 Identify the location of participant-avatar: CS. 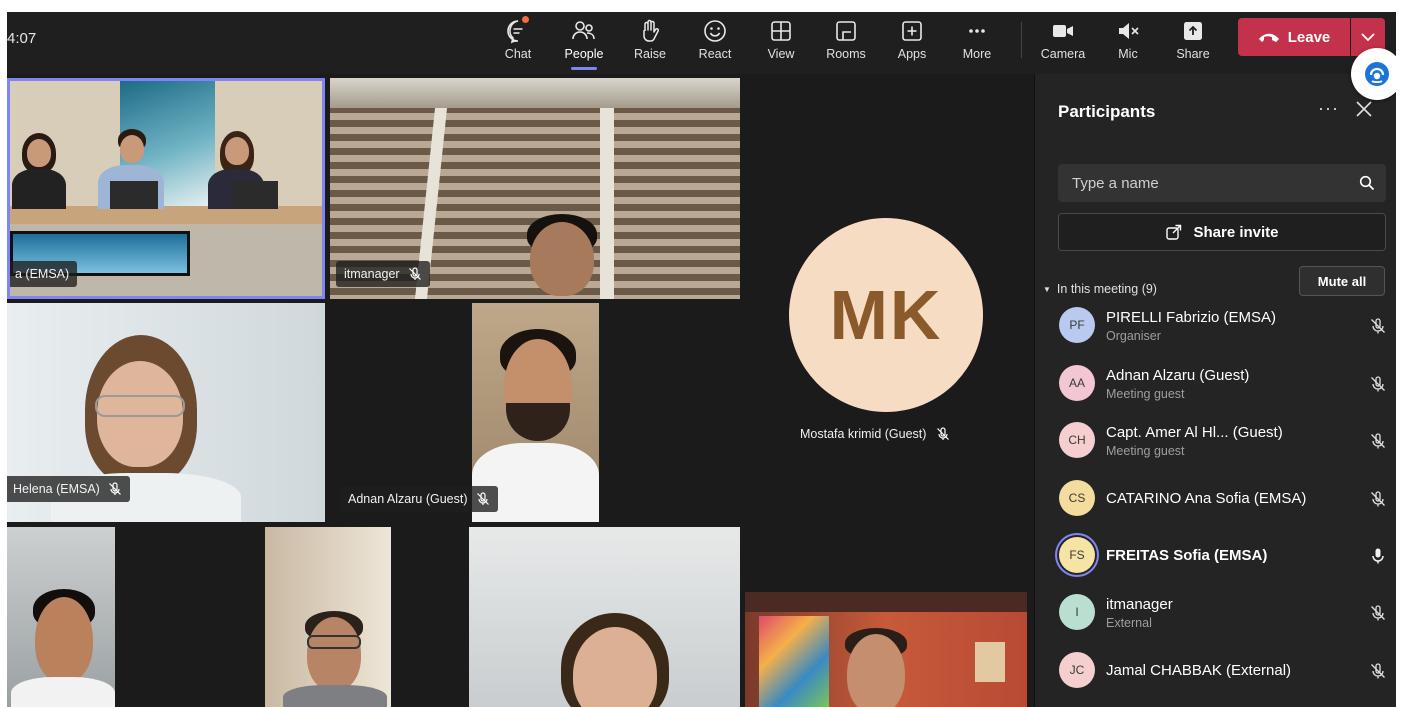
(1077, 498).